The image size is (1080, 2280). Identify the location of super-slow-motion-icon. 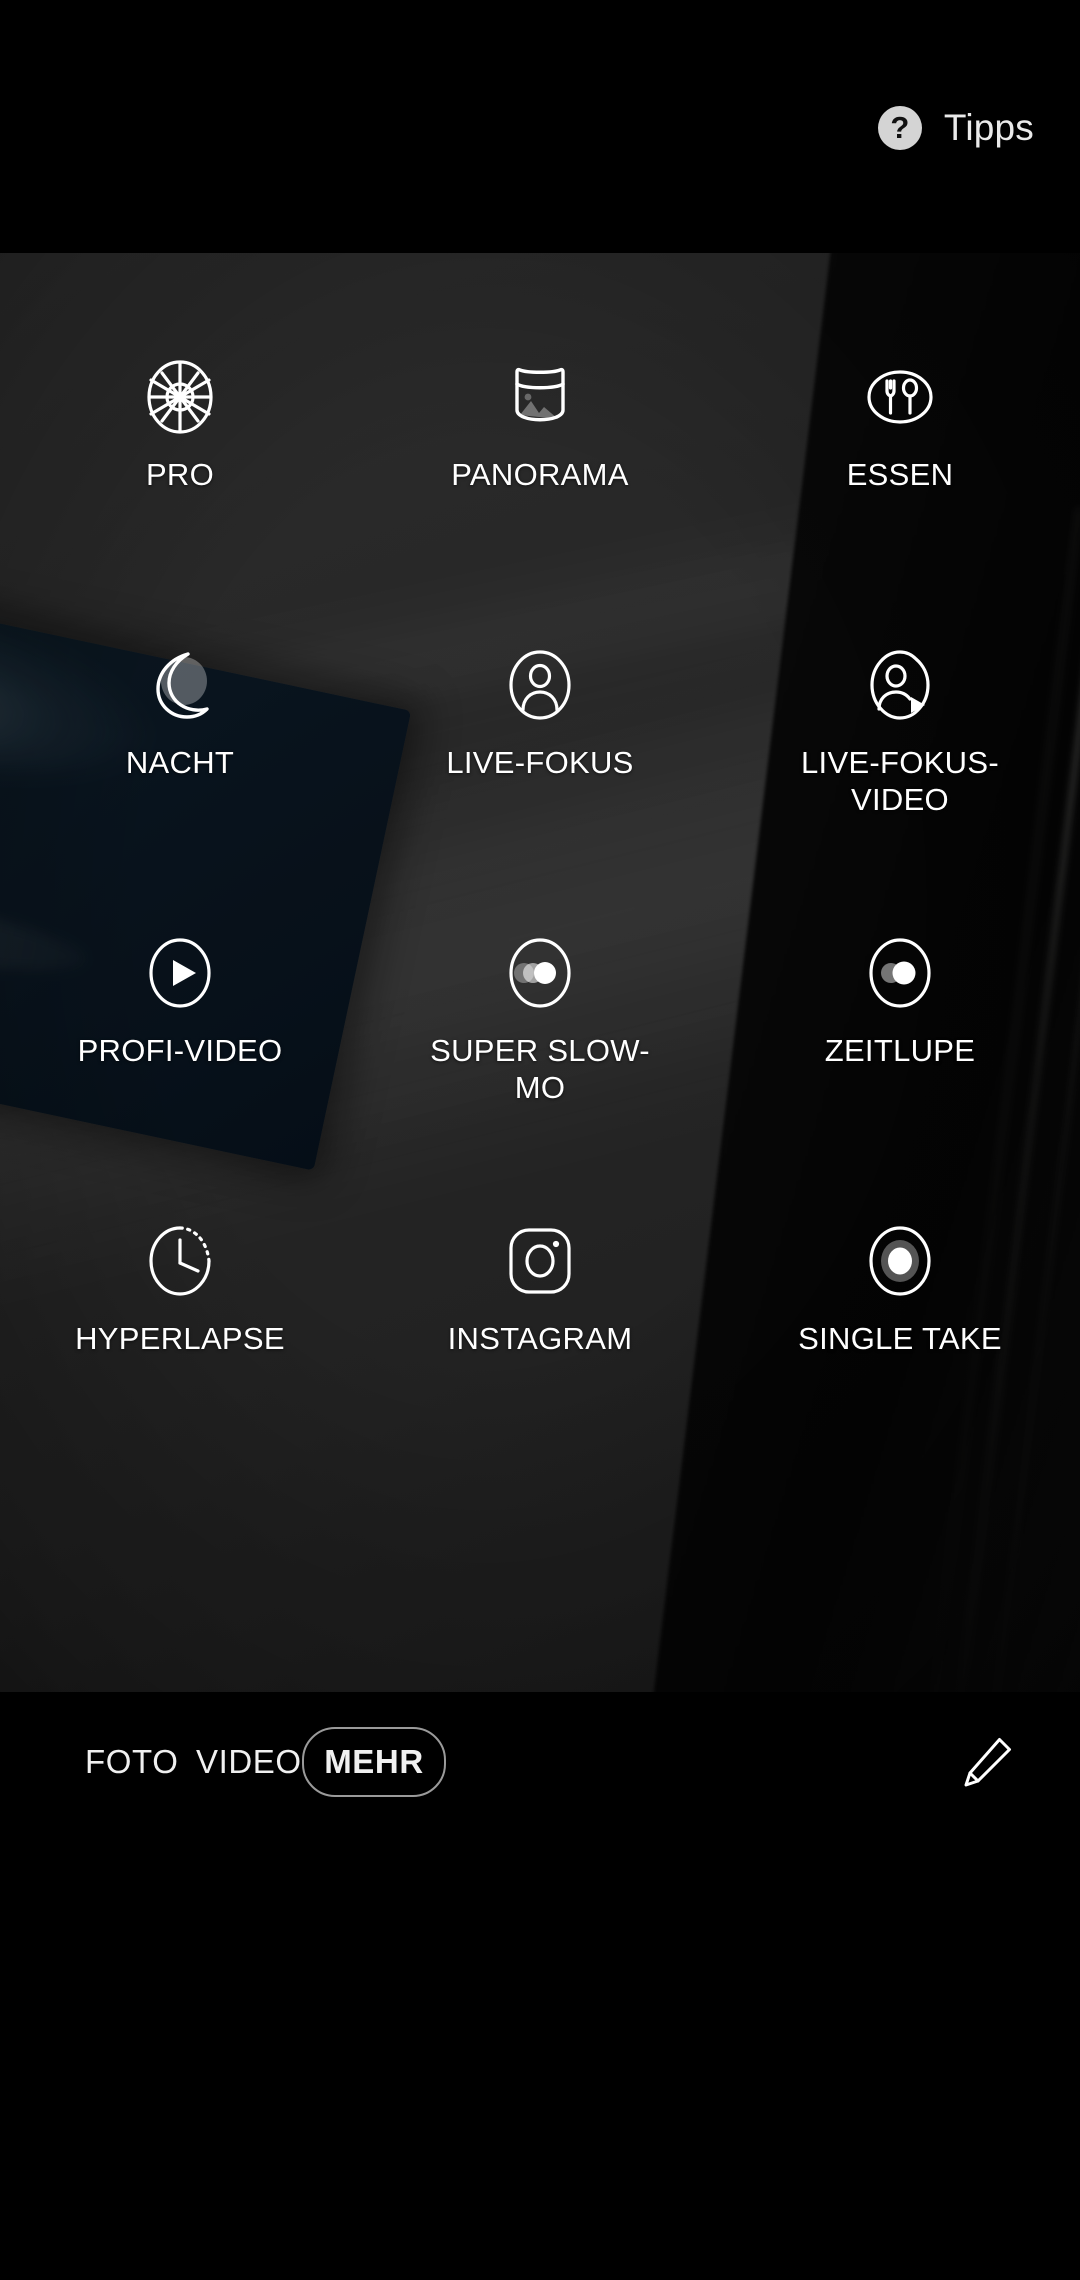
(540, 973).